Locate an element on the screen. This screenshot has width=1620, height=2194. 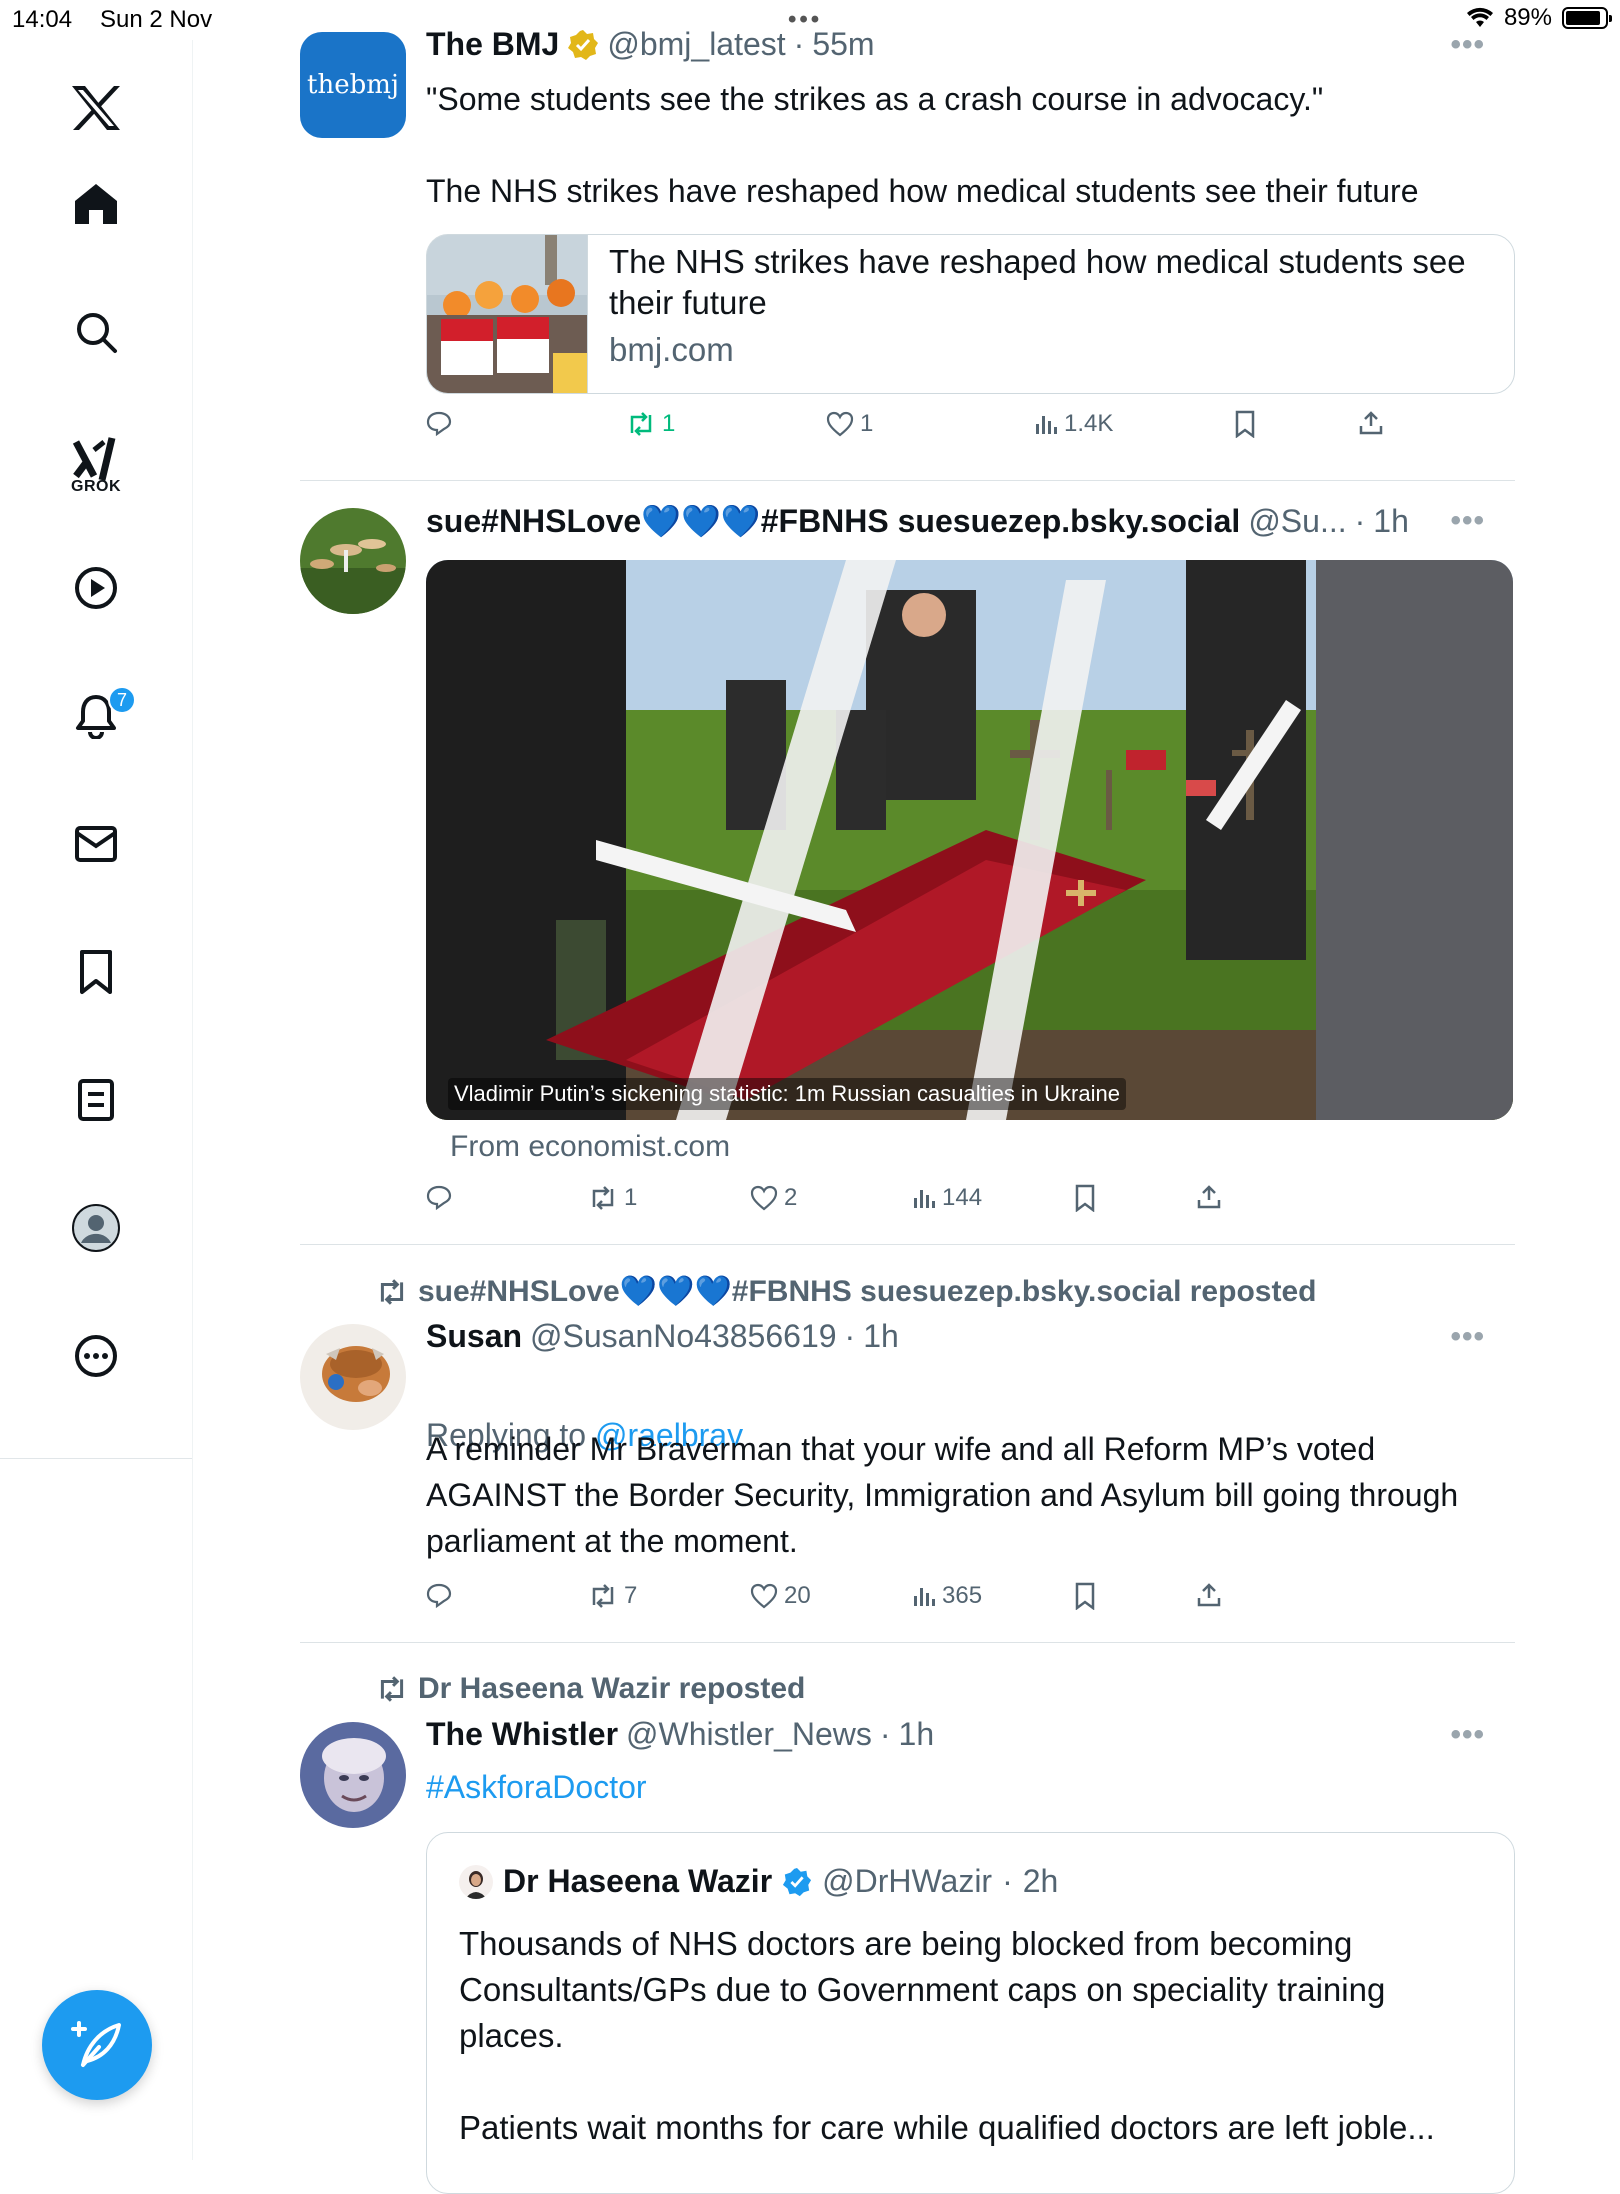
list-icon is located at coordinates (96, 1100).